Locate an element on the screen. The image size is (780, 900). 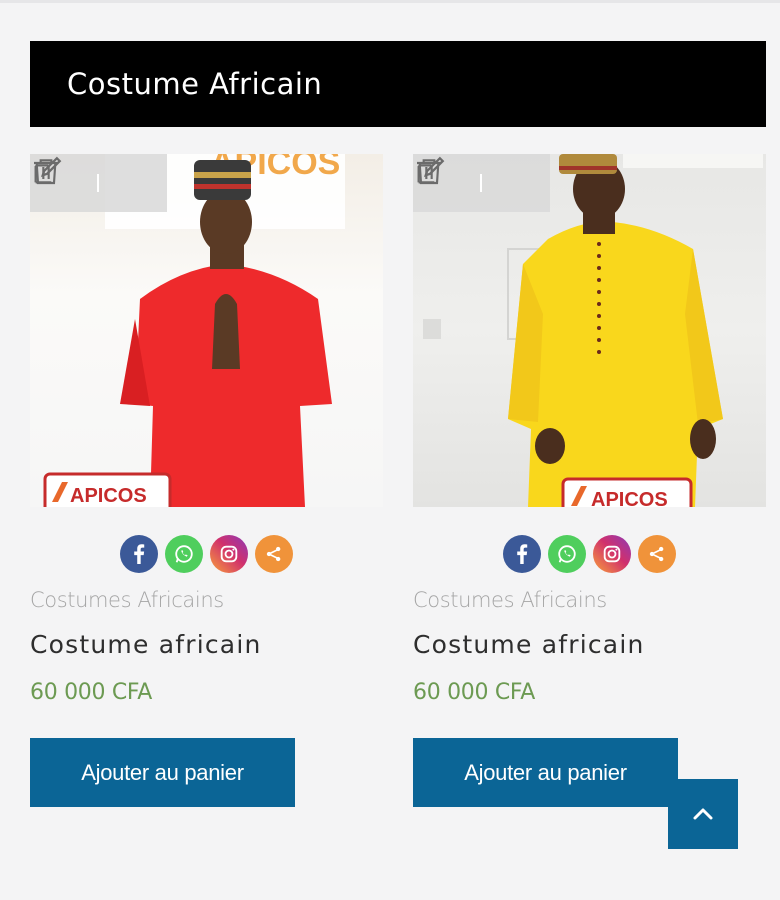
section-header: Costume Africain is located at coordinates (398, 84).